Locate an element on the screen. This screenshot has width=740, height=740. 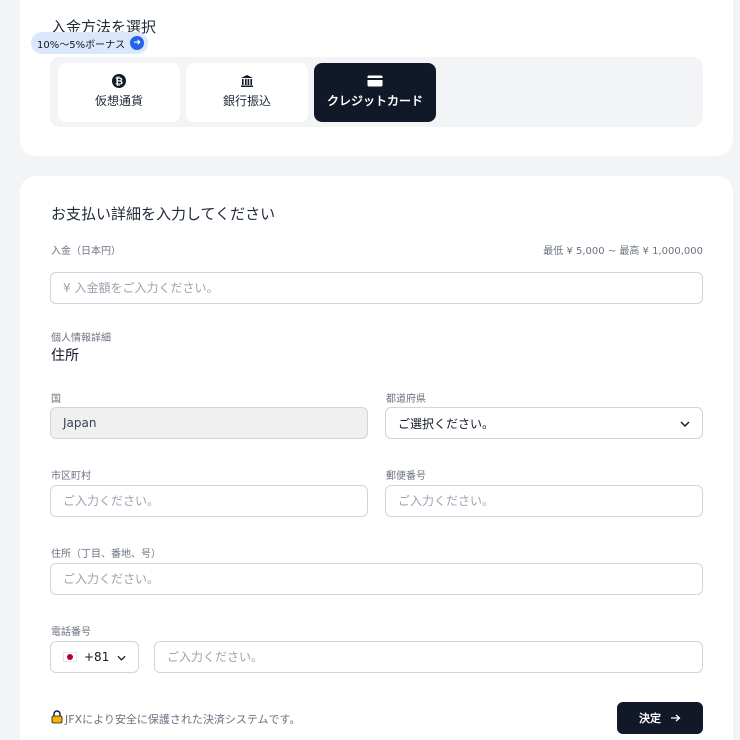
method-label: 仮想通貨 is located at coordinates (118, 101).